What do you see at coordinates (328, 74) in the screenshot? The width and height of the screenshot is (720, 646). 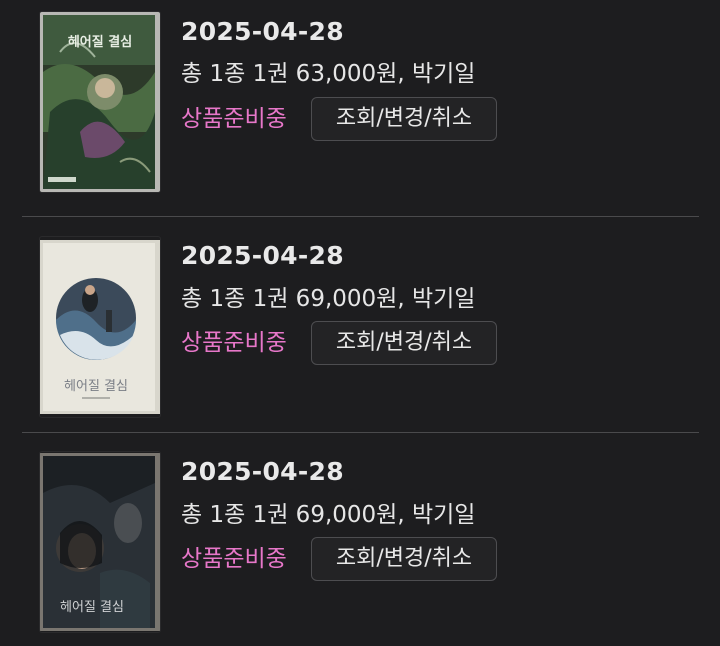 I see `order-summary: 총 1종 1권 63,000원, 박기일` at bounding box center [328, 74].